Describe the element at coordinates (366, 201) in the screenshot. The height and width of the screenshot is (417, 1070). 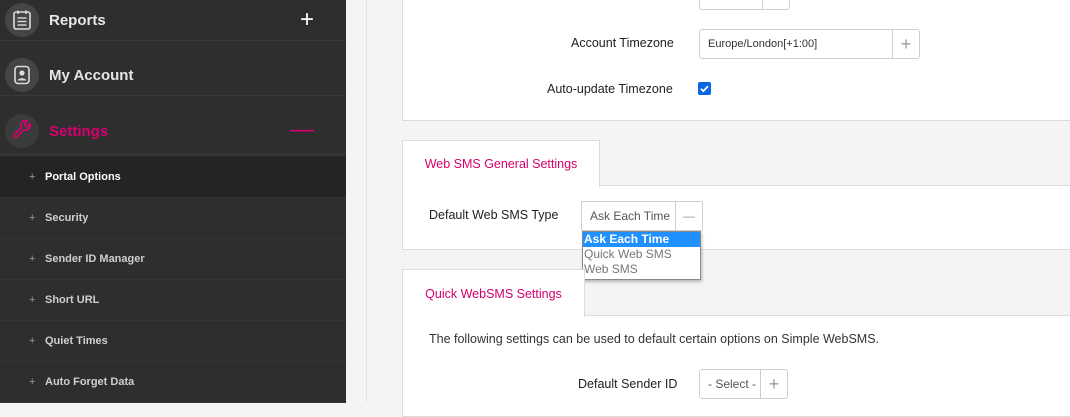
I see `divider` at that location.